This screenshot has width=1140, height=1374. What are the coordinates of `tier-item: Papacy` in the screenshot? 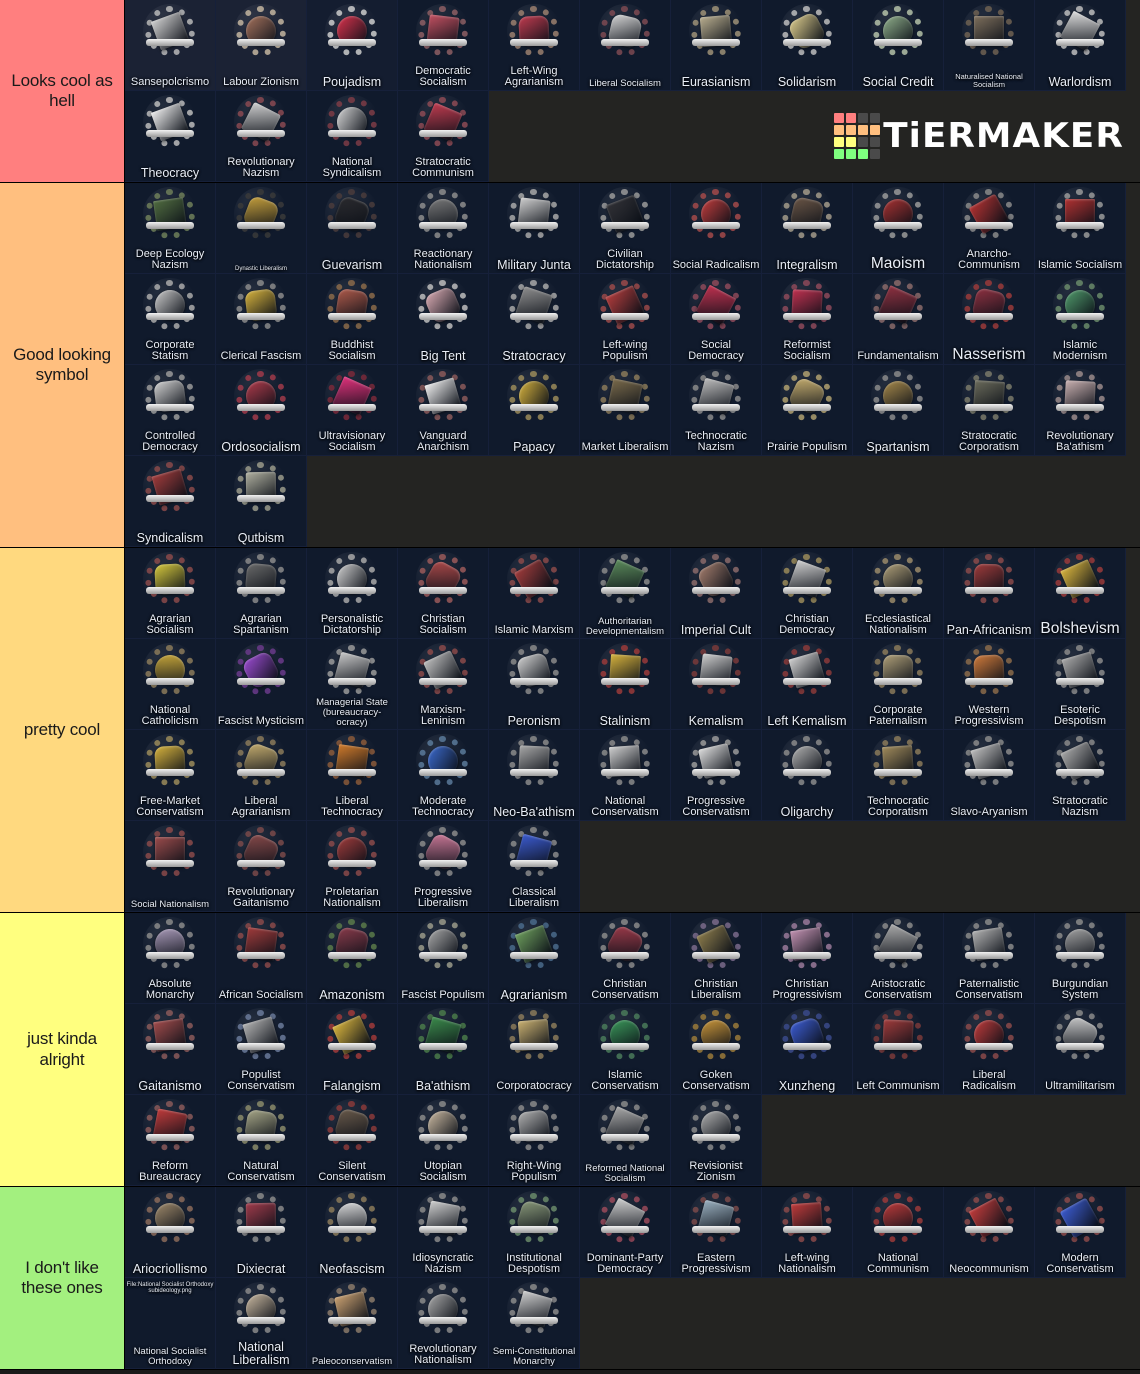 It's located at (534, 410).